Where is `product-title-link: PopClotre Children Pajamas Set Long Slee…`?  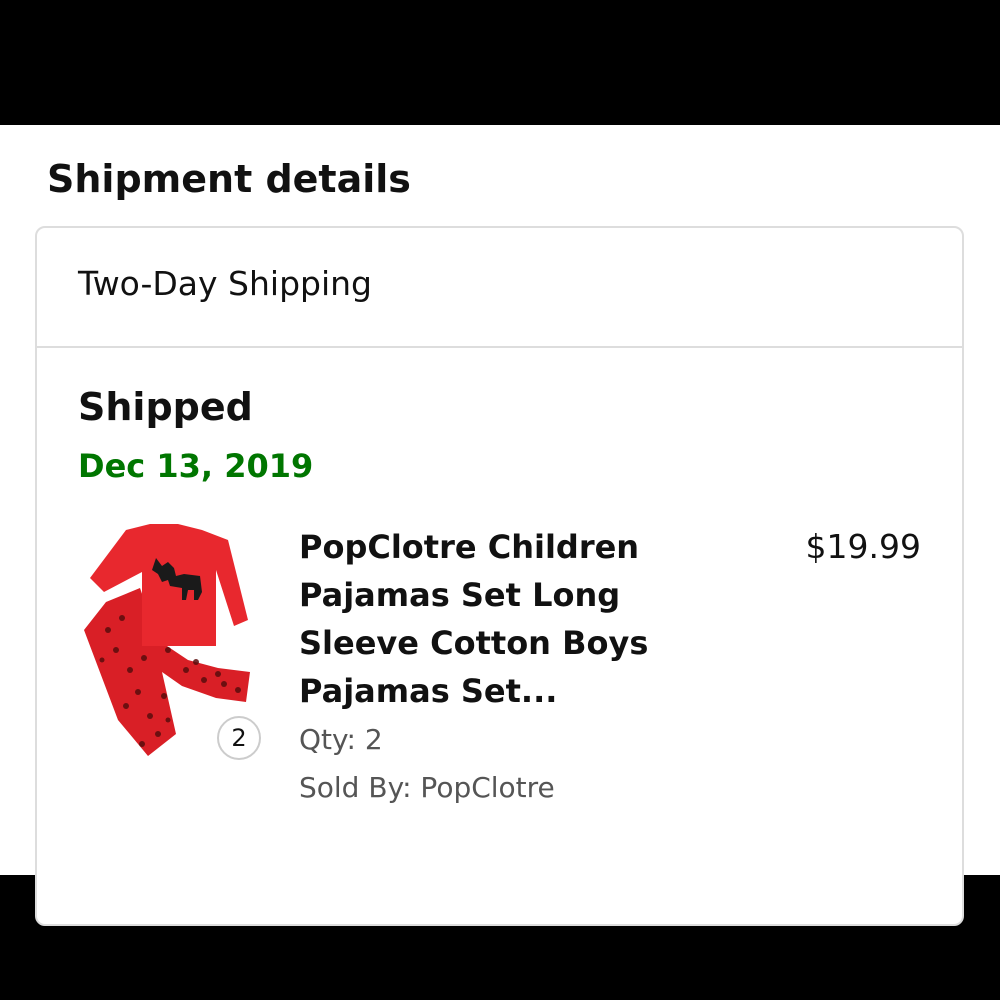 product-title-link: PopClotre Children Pajamas Set Long Slee… is located at coordinates (489, 619).